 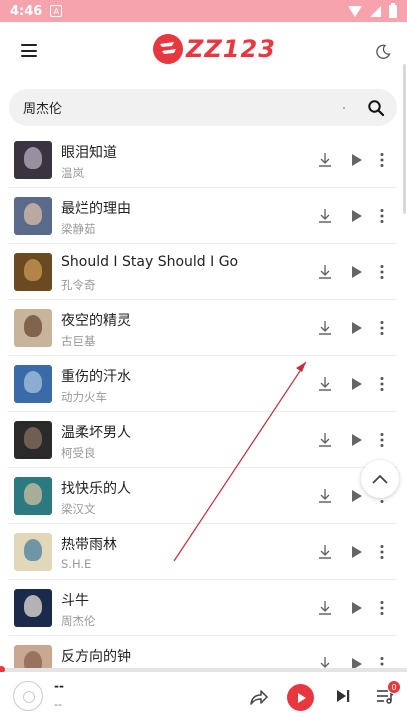 What do you see at coordinates (203, 496) in the screenshot?
I see `song-row: 找快乐的人 梁汉文` at bounding box center [203, 496].